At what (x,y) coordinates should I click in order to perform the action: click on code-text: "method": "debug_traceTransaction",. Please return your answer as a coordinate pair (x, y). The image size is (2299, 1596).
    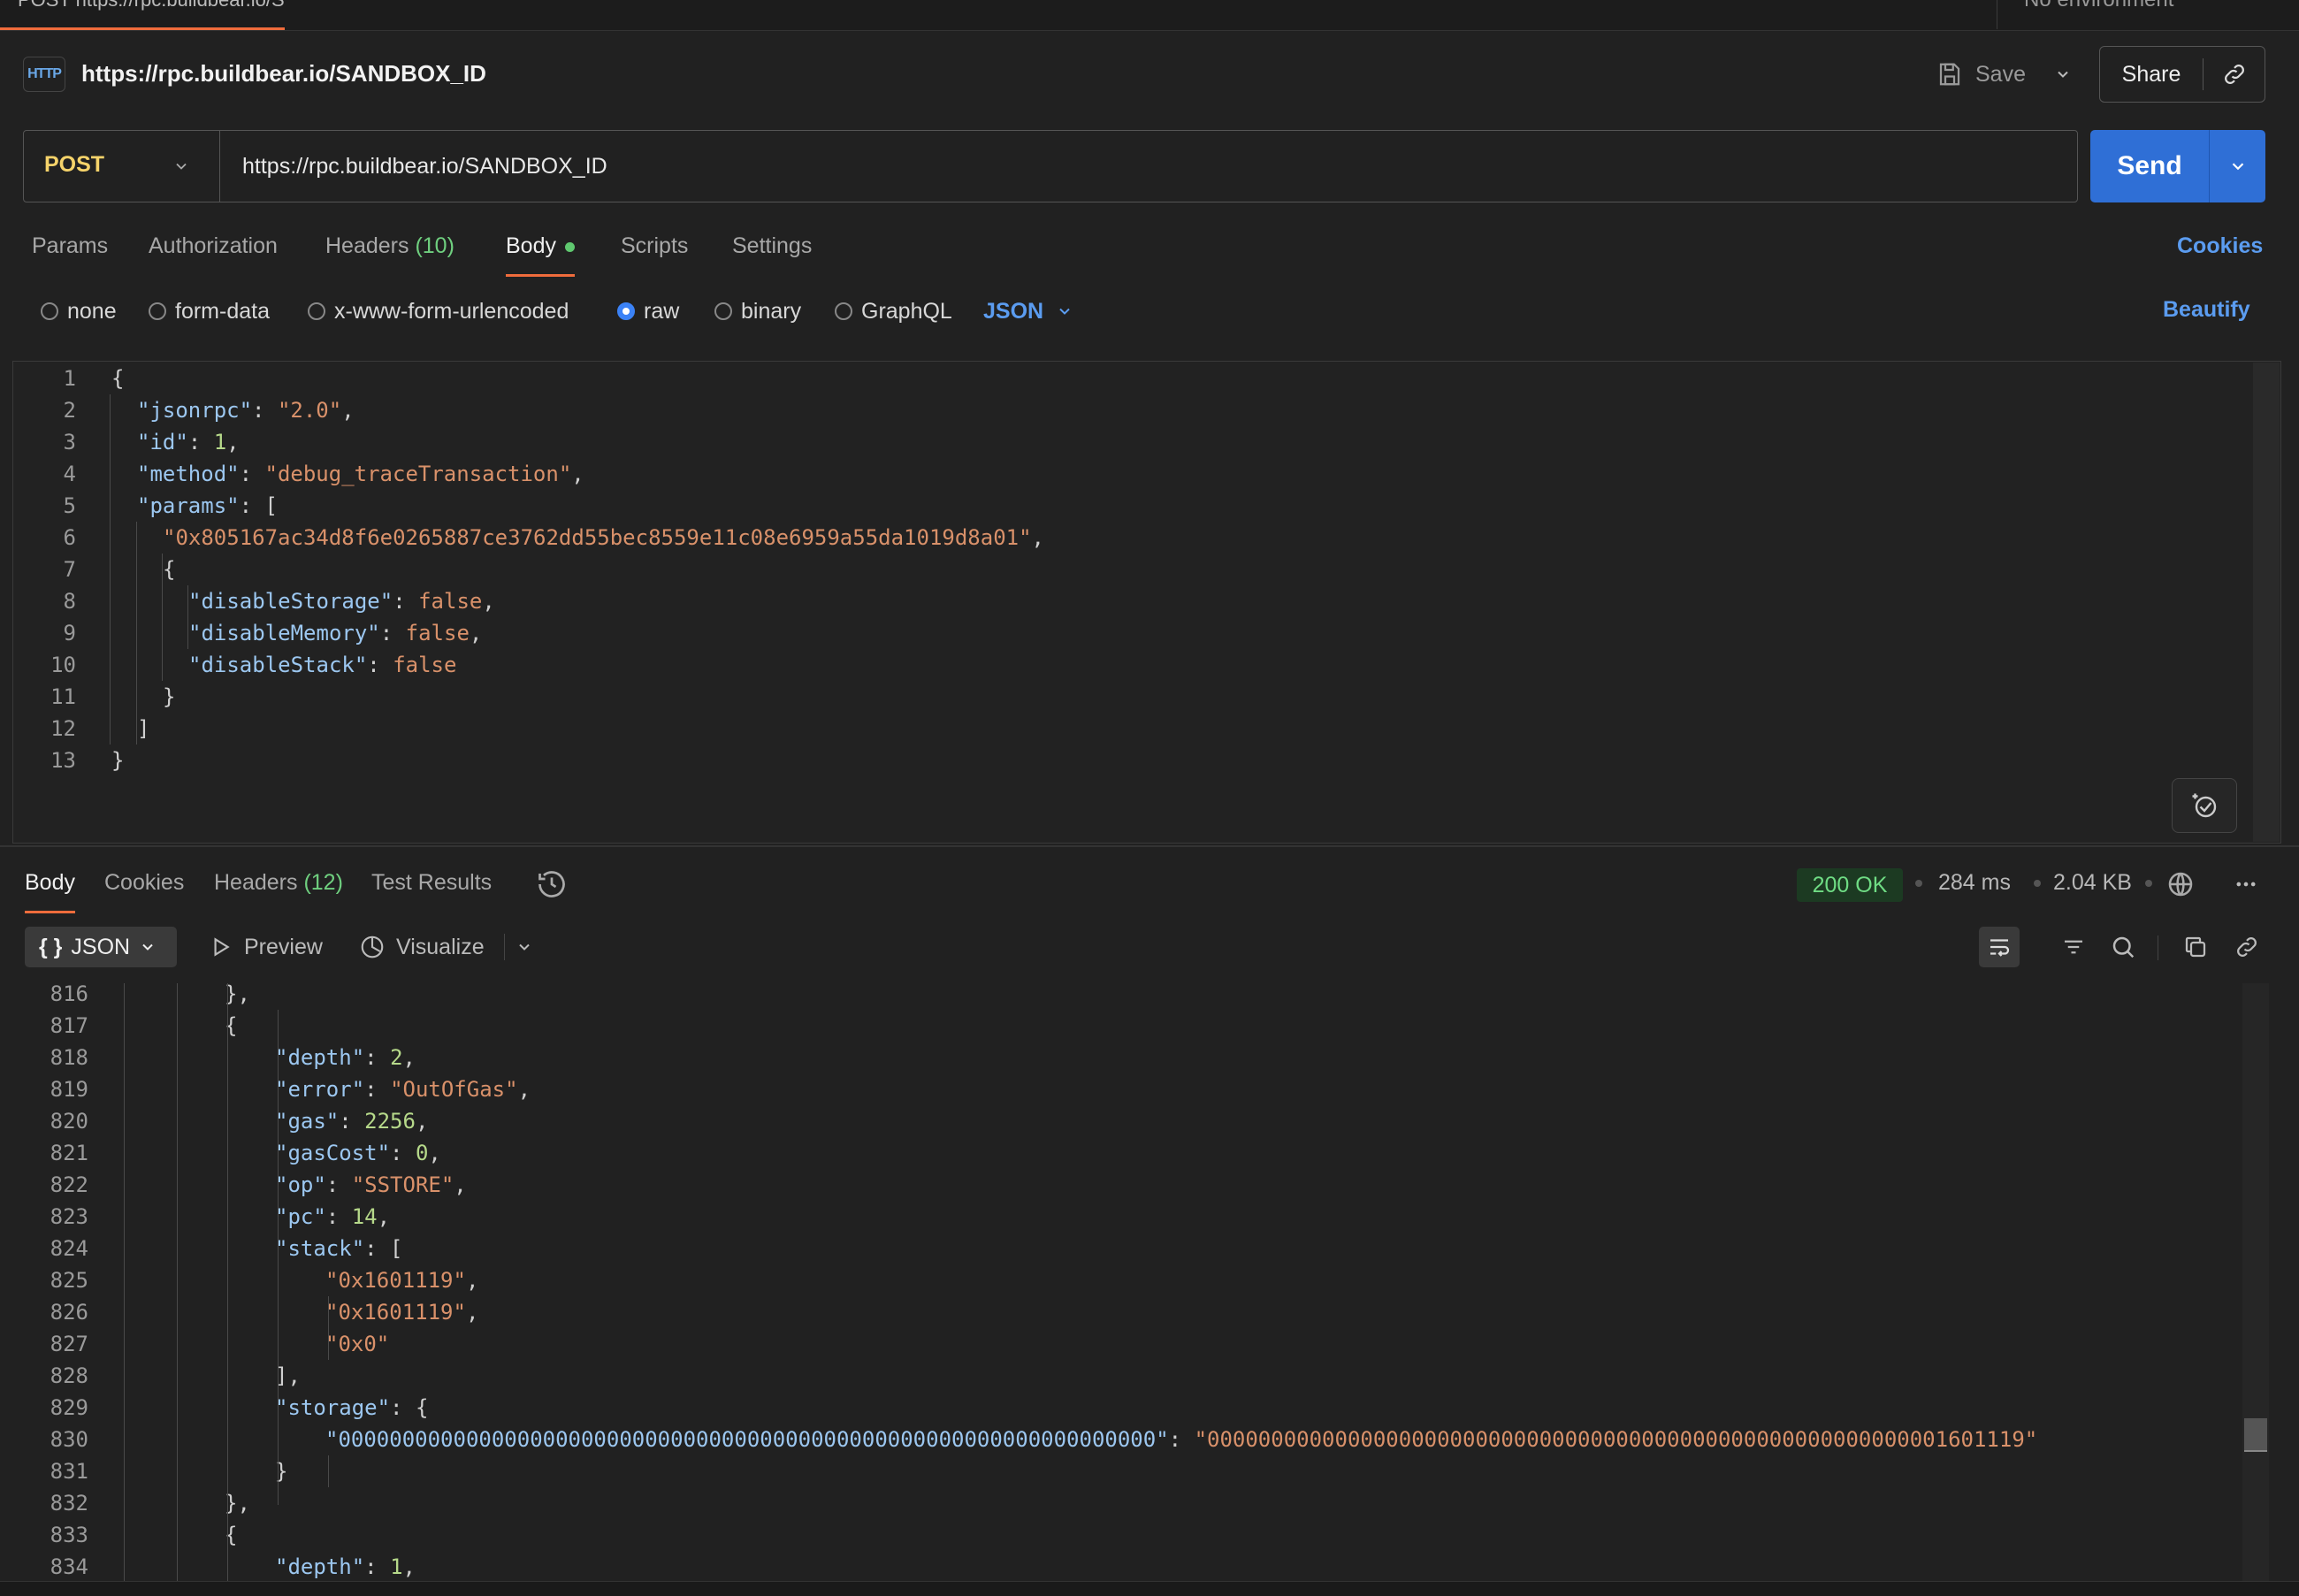
    Looking at the image, I should click on (360, 474).